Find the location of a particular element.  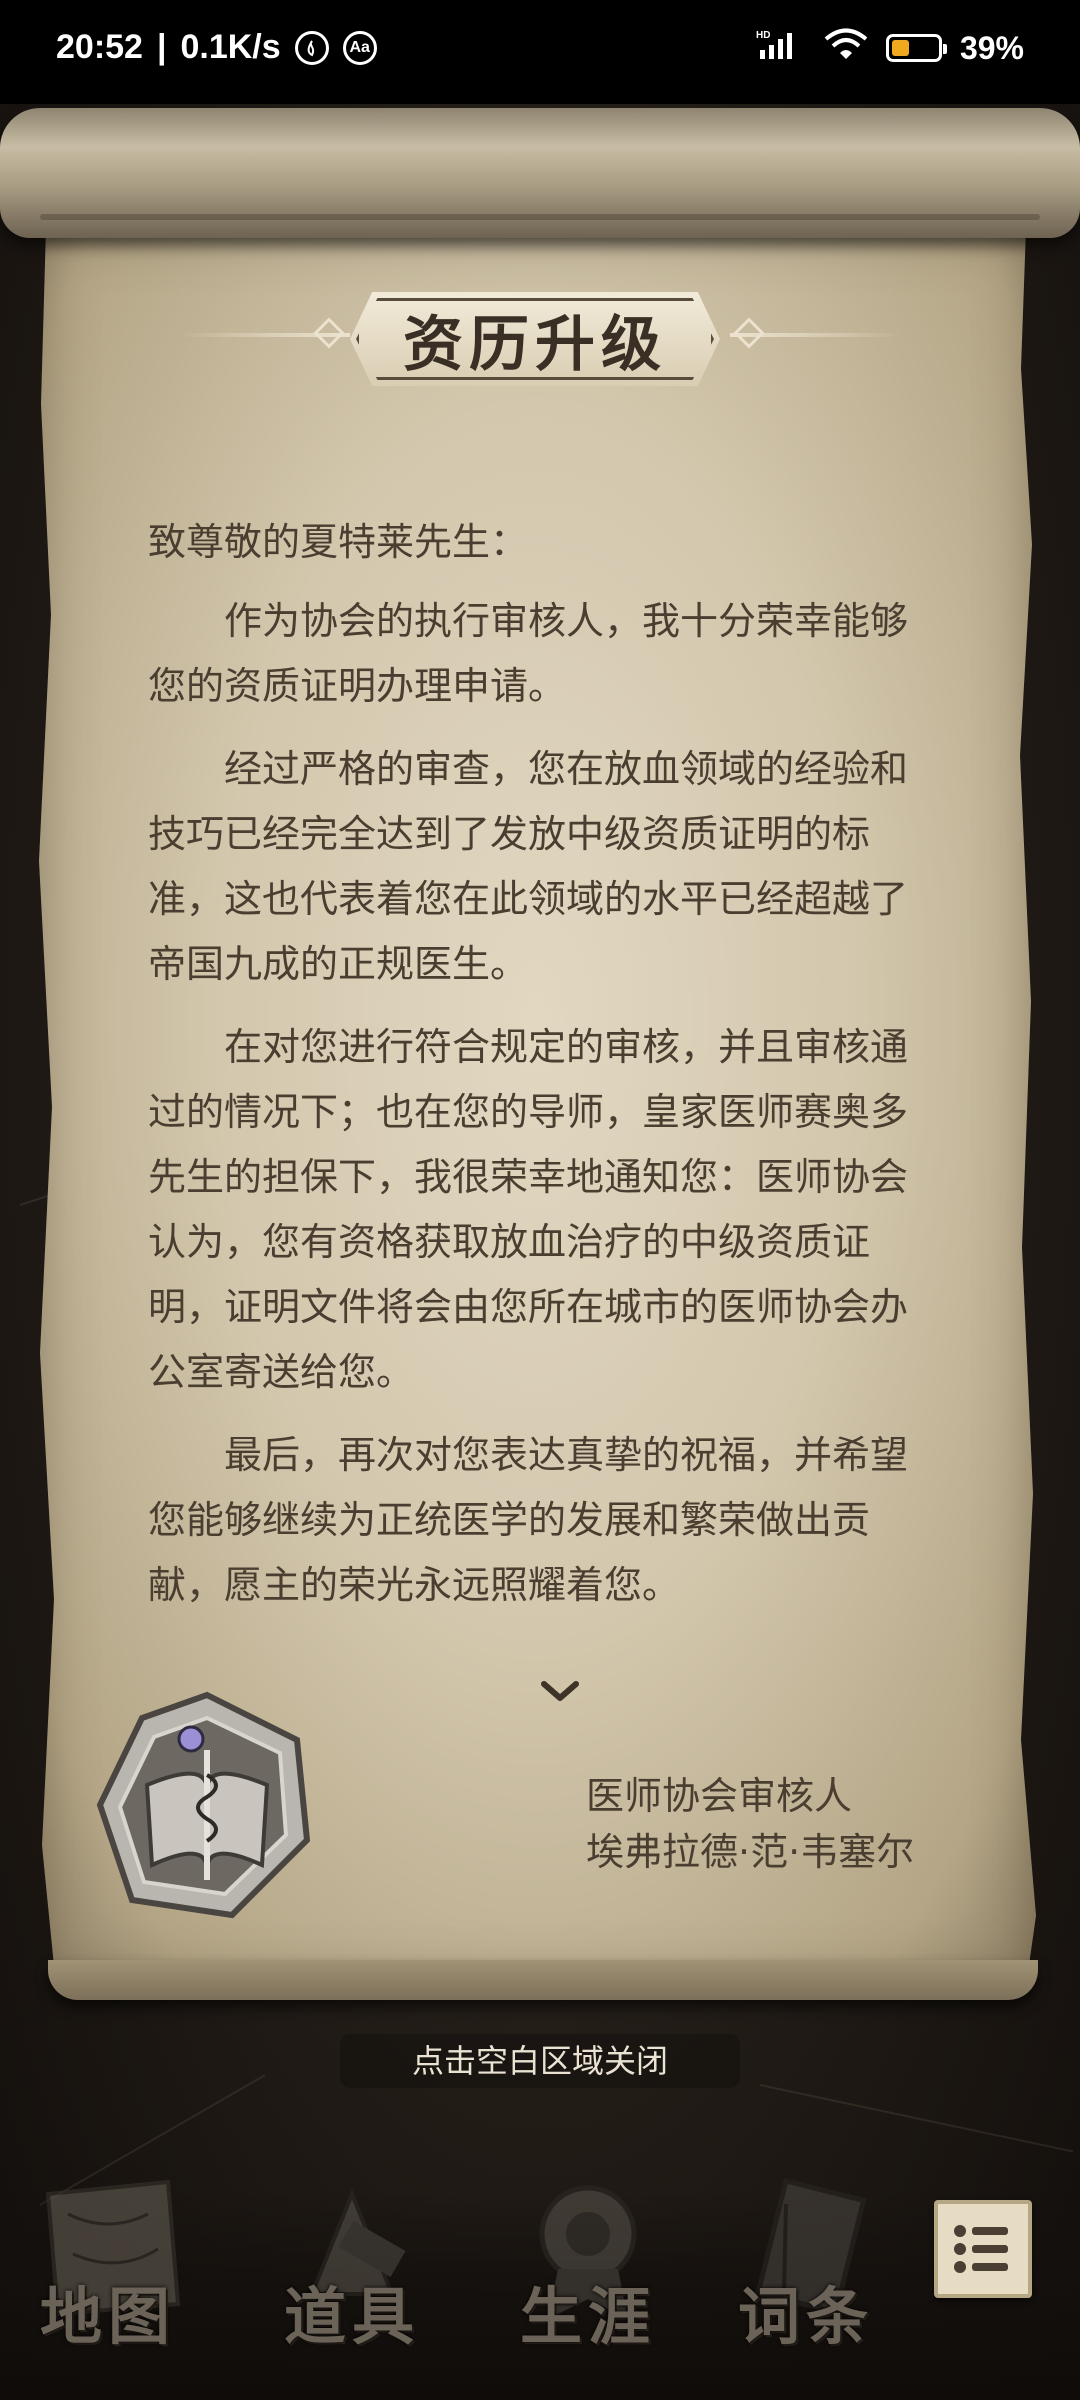

map-line-decoration is located at coordinates (916, 2118).